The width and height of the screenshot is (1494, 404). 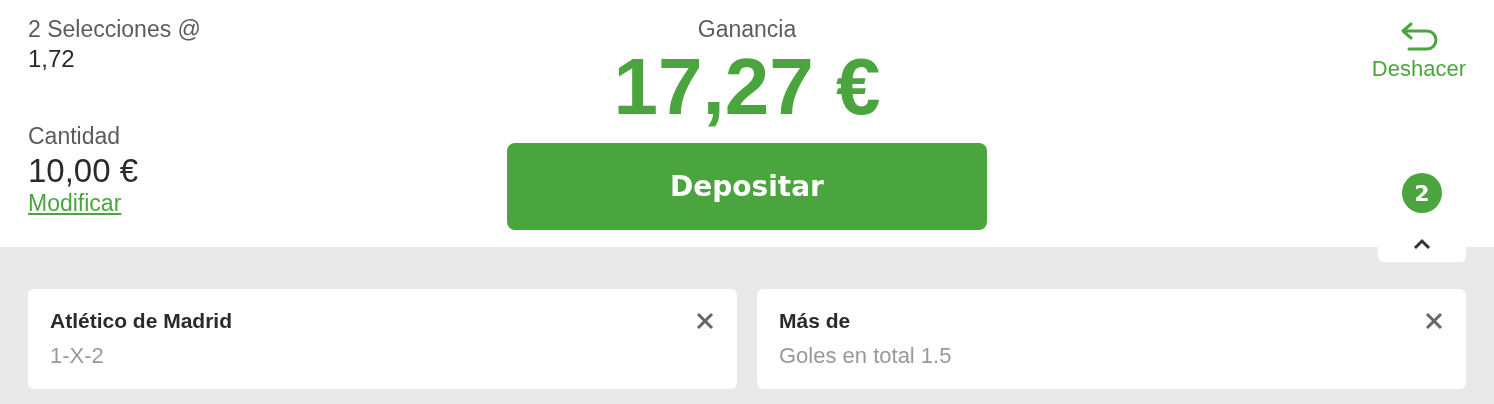 What do you see at coordinates (1418, 51) in the screenshot?
I see `undo-button: Deshacer` at bounding box center [1418, 51].